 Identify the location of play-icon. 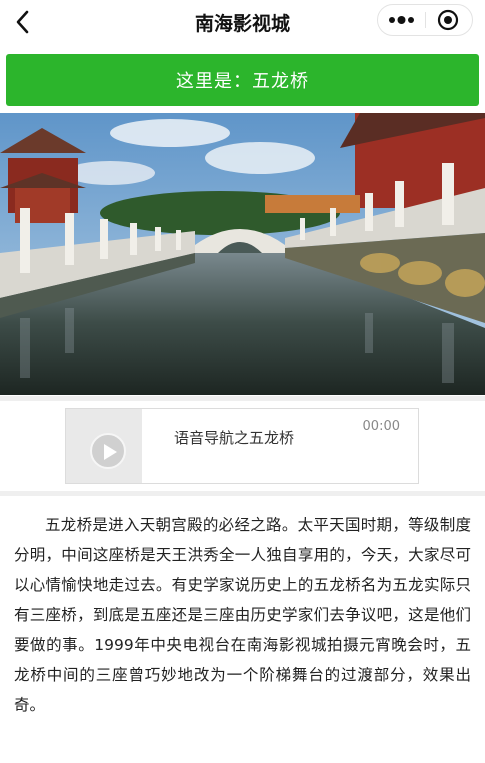
(110, 452).